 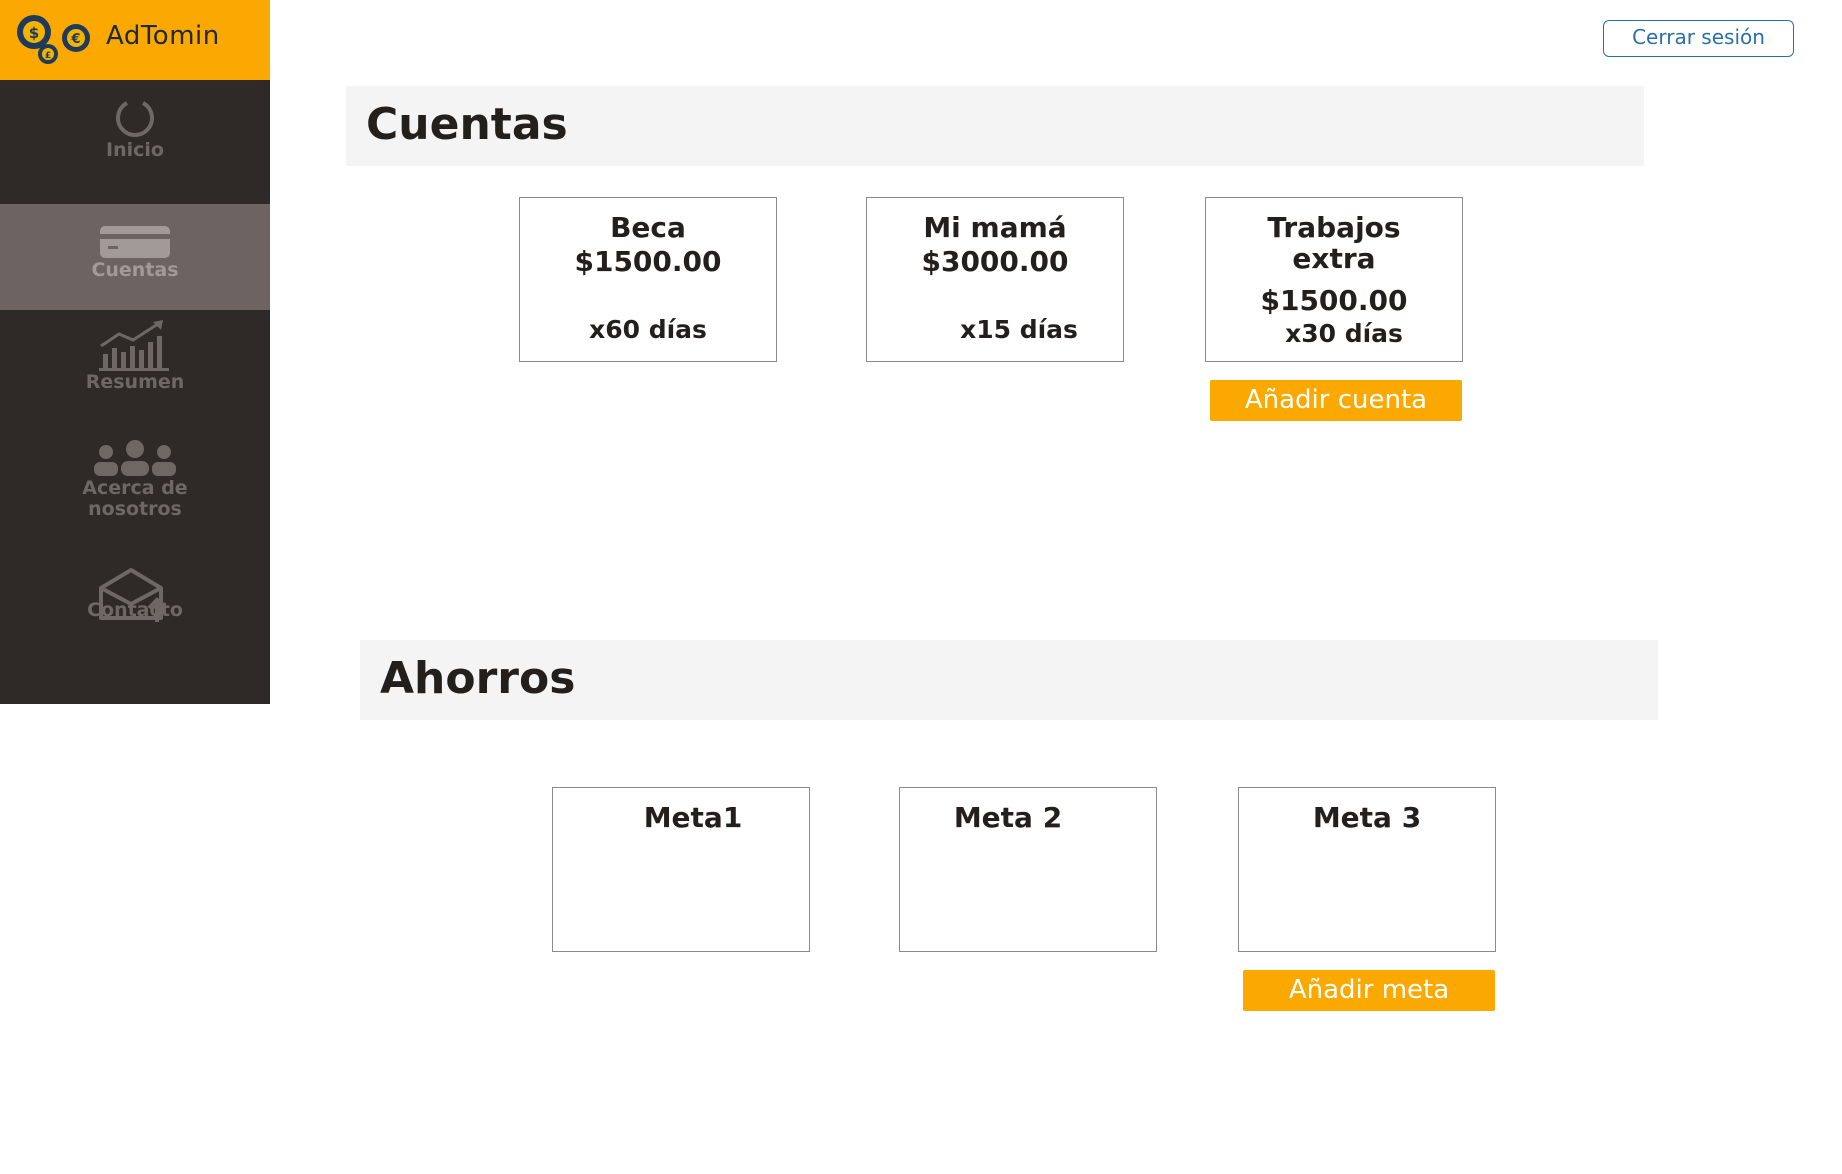 What do you see at coordinates (648, 227) in the screenshot?
I see `account-name: Beca` at bounding box center [648, 227].